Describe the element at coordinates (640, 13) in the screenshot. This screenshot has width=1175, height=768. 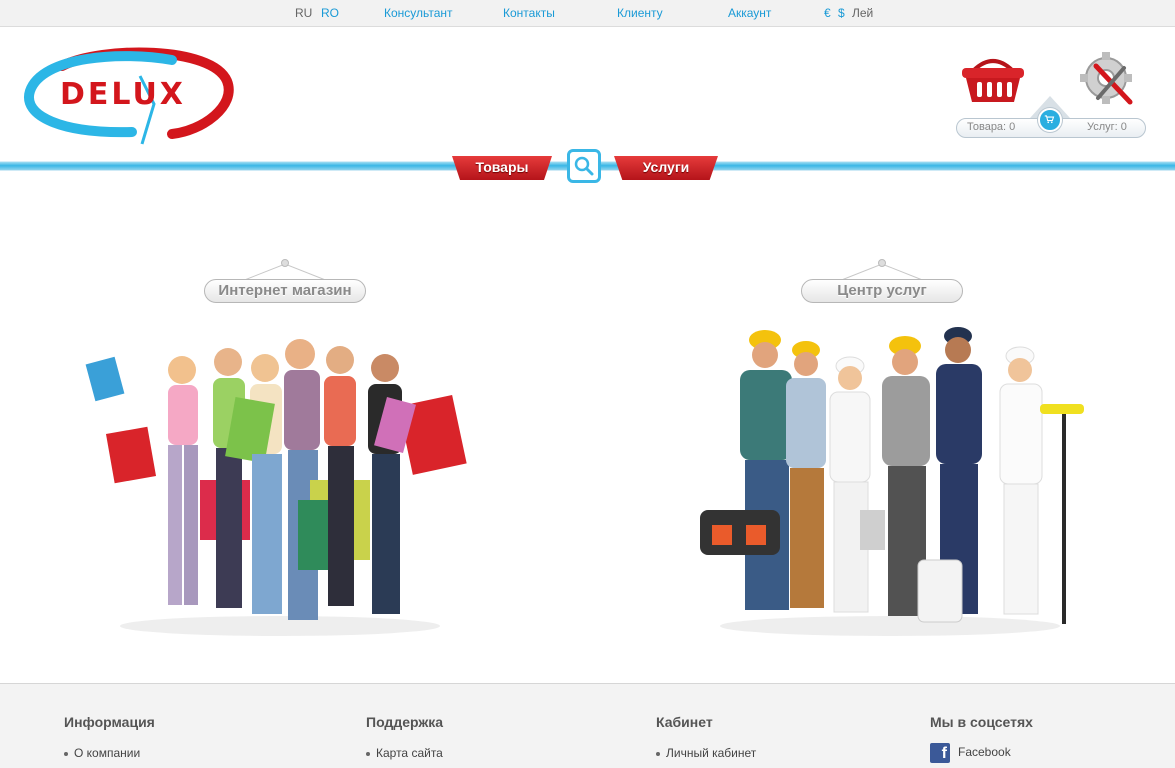
I see `client-link: Клиенту` at that location.